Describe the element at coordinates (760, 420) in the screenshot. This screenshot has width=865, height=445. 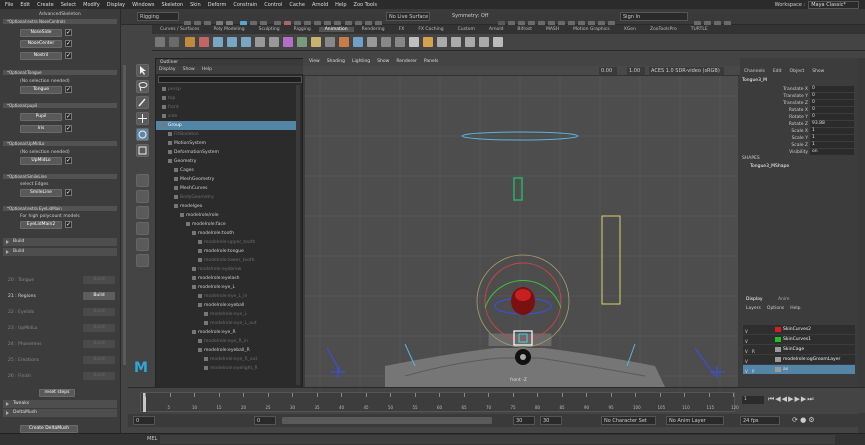
I see `fps-dropdown: 24 fps` at that location.